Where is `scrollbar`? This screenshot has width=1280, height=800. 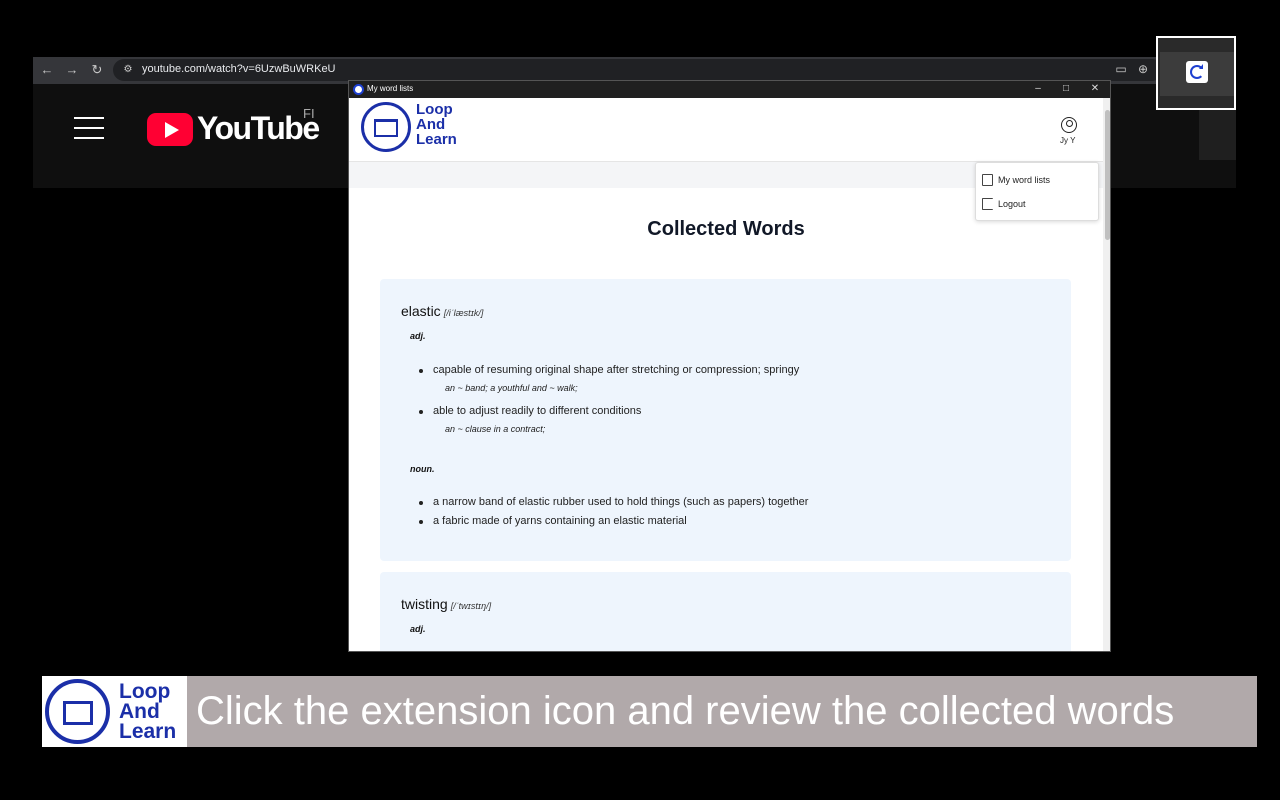
scrollbar is located at coordinates (1106, 374).